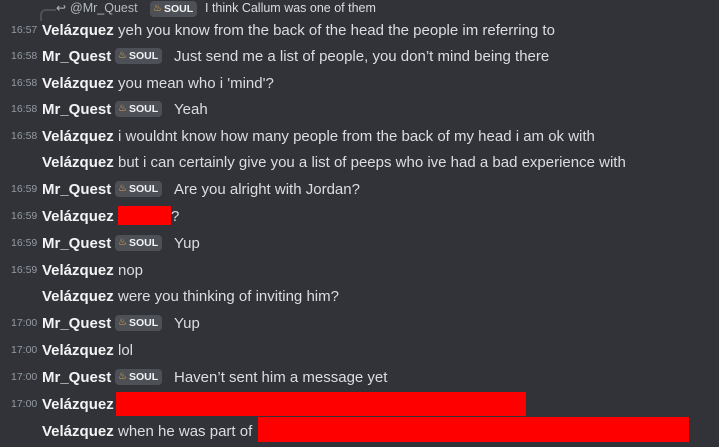  What do you see at coordinates (191, 109) in the screenshot?
I see `message-text: Yeah` at bounding box center [191, 109].